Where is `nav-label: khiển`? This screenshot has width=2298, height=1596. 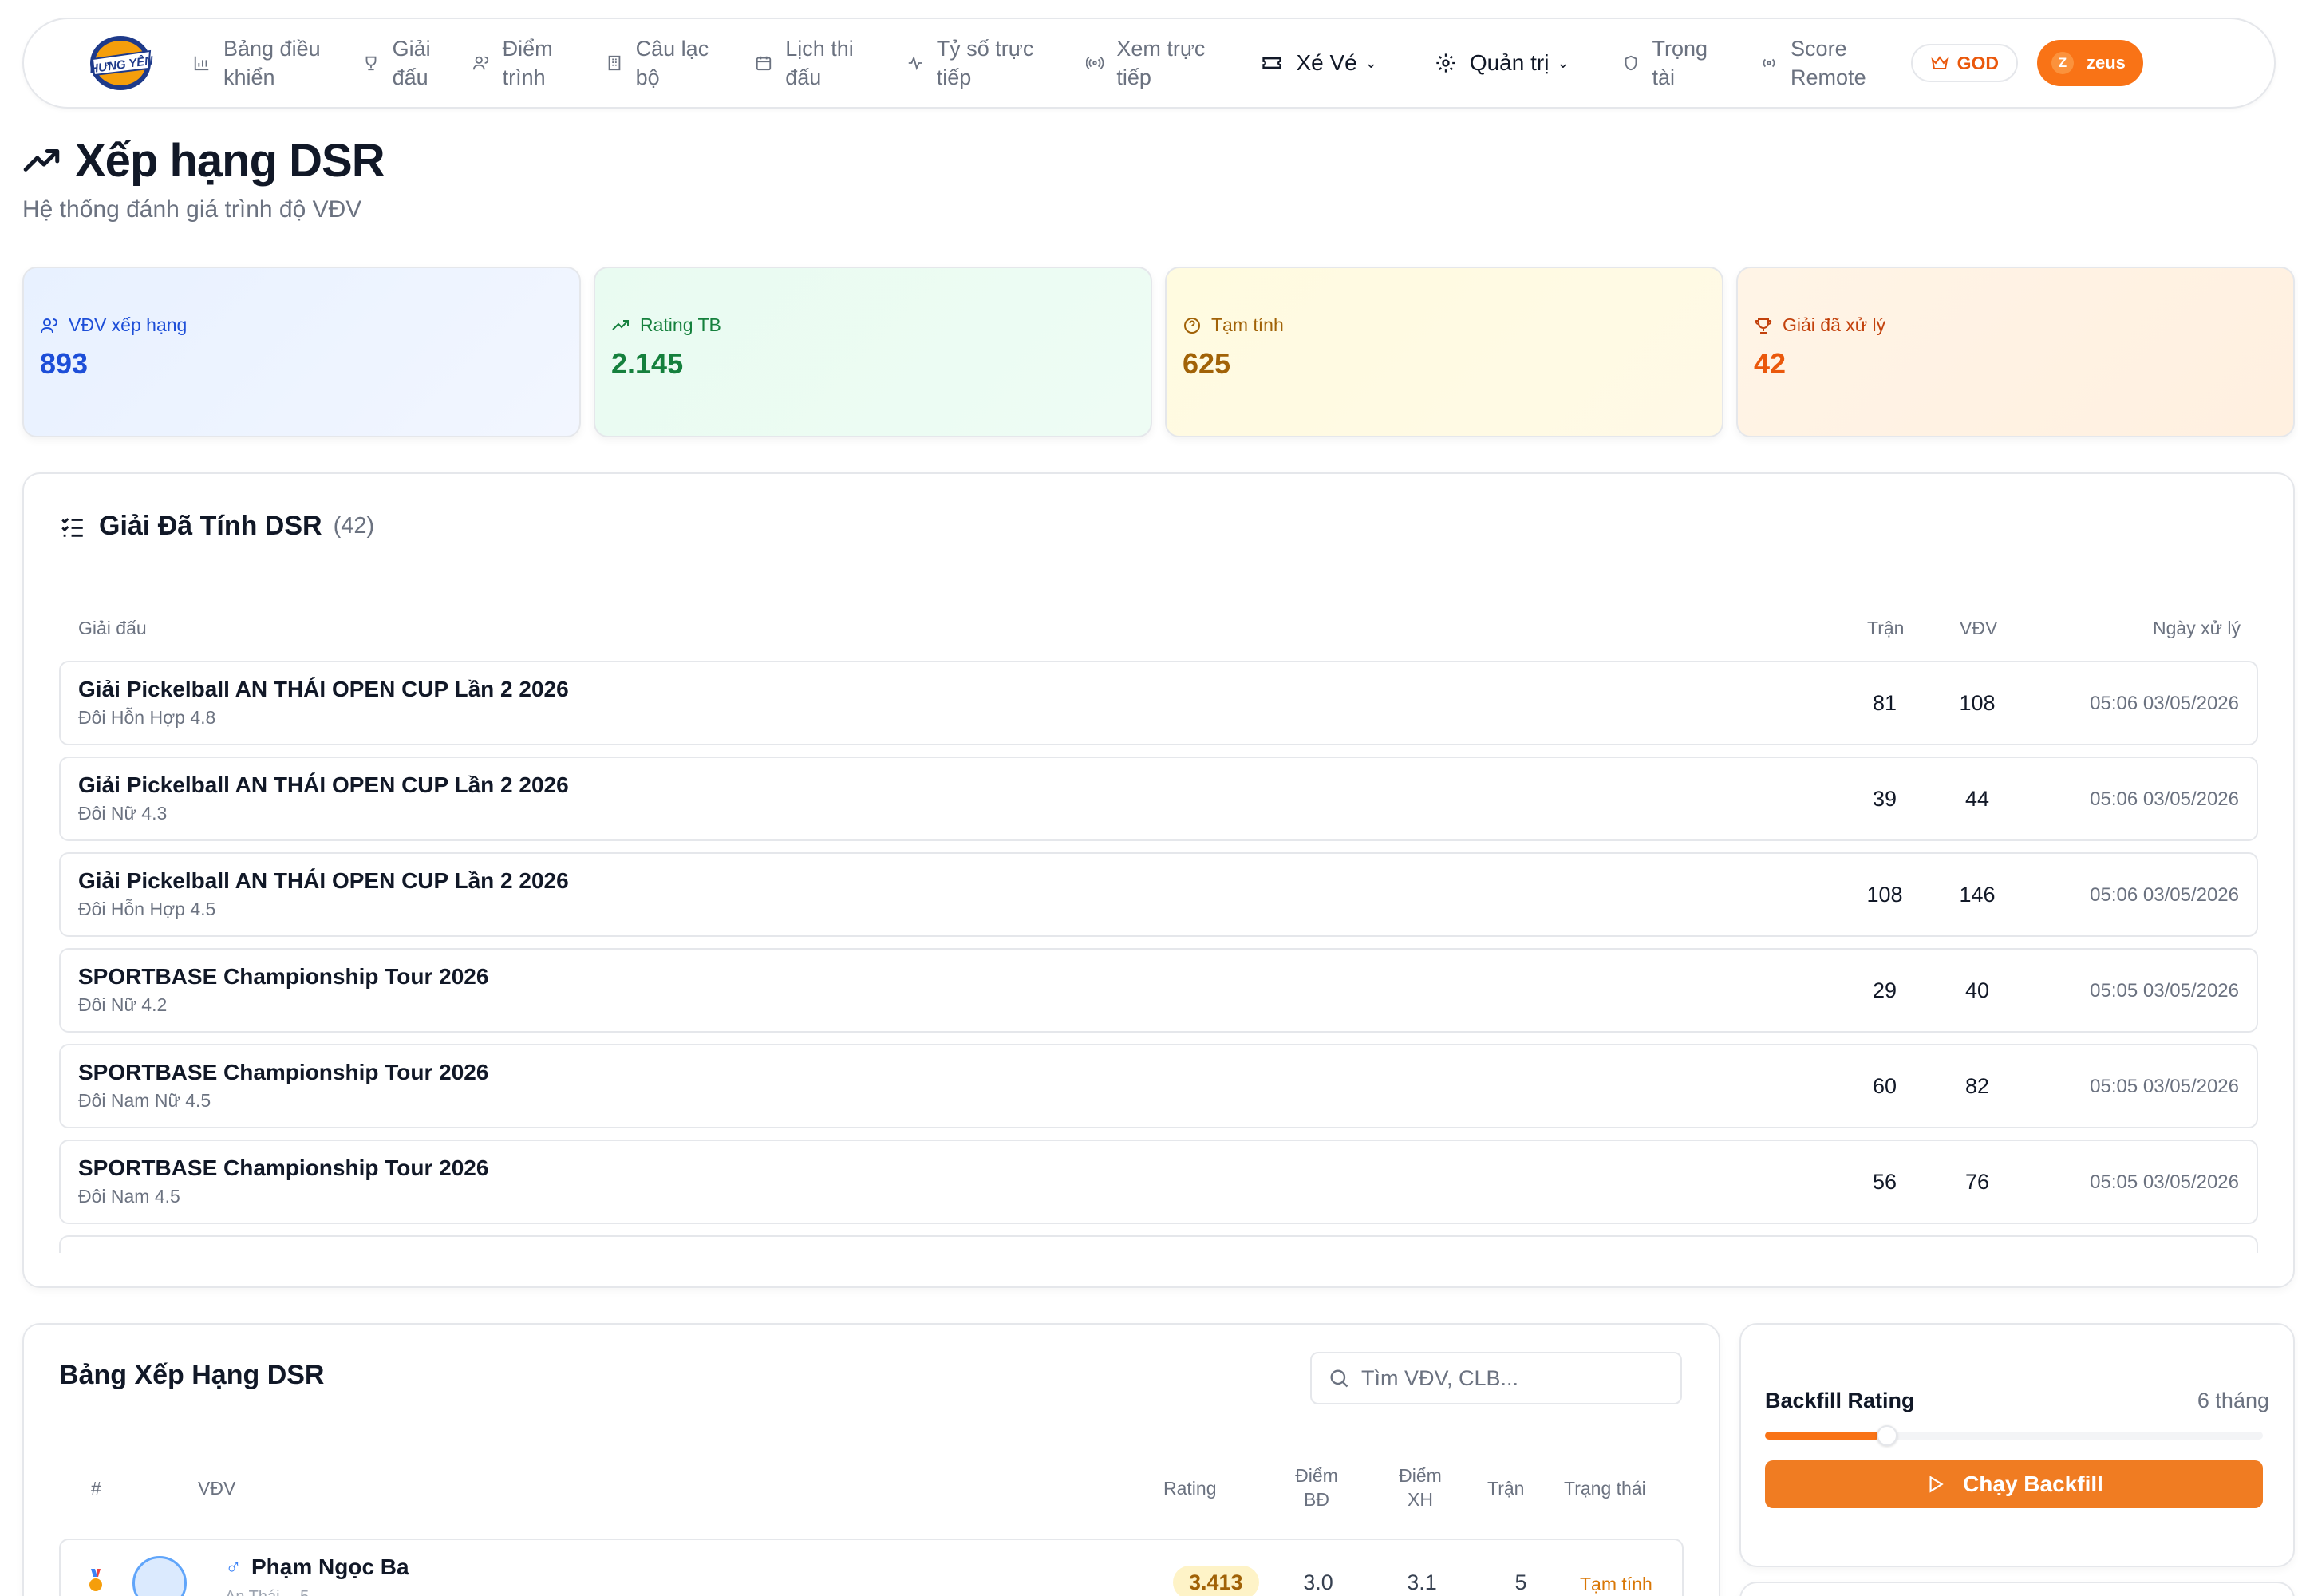
nav-label: khiển is located at coordinates (249, 77).